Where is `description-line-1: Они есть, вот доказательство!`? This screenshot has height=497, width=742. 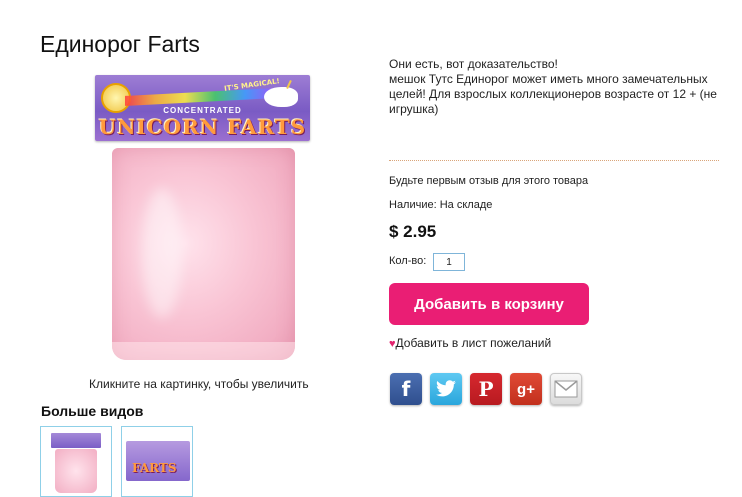
description-line-1: Они есть, вот доказательство! is located at coordinates (473, 64).